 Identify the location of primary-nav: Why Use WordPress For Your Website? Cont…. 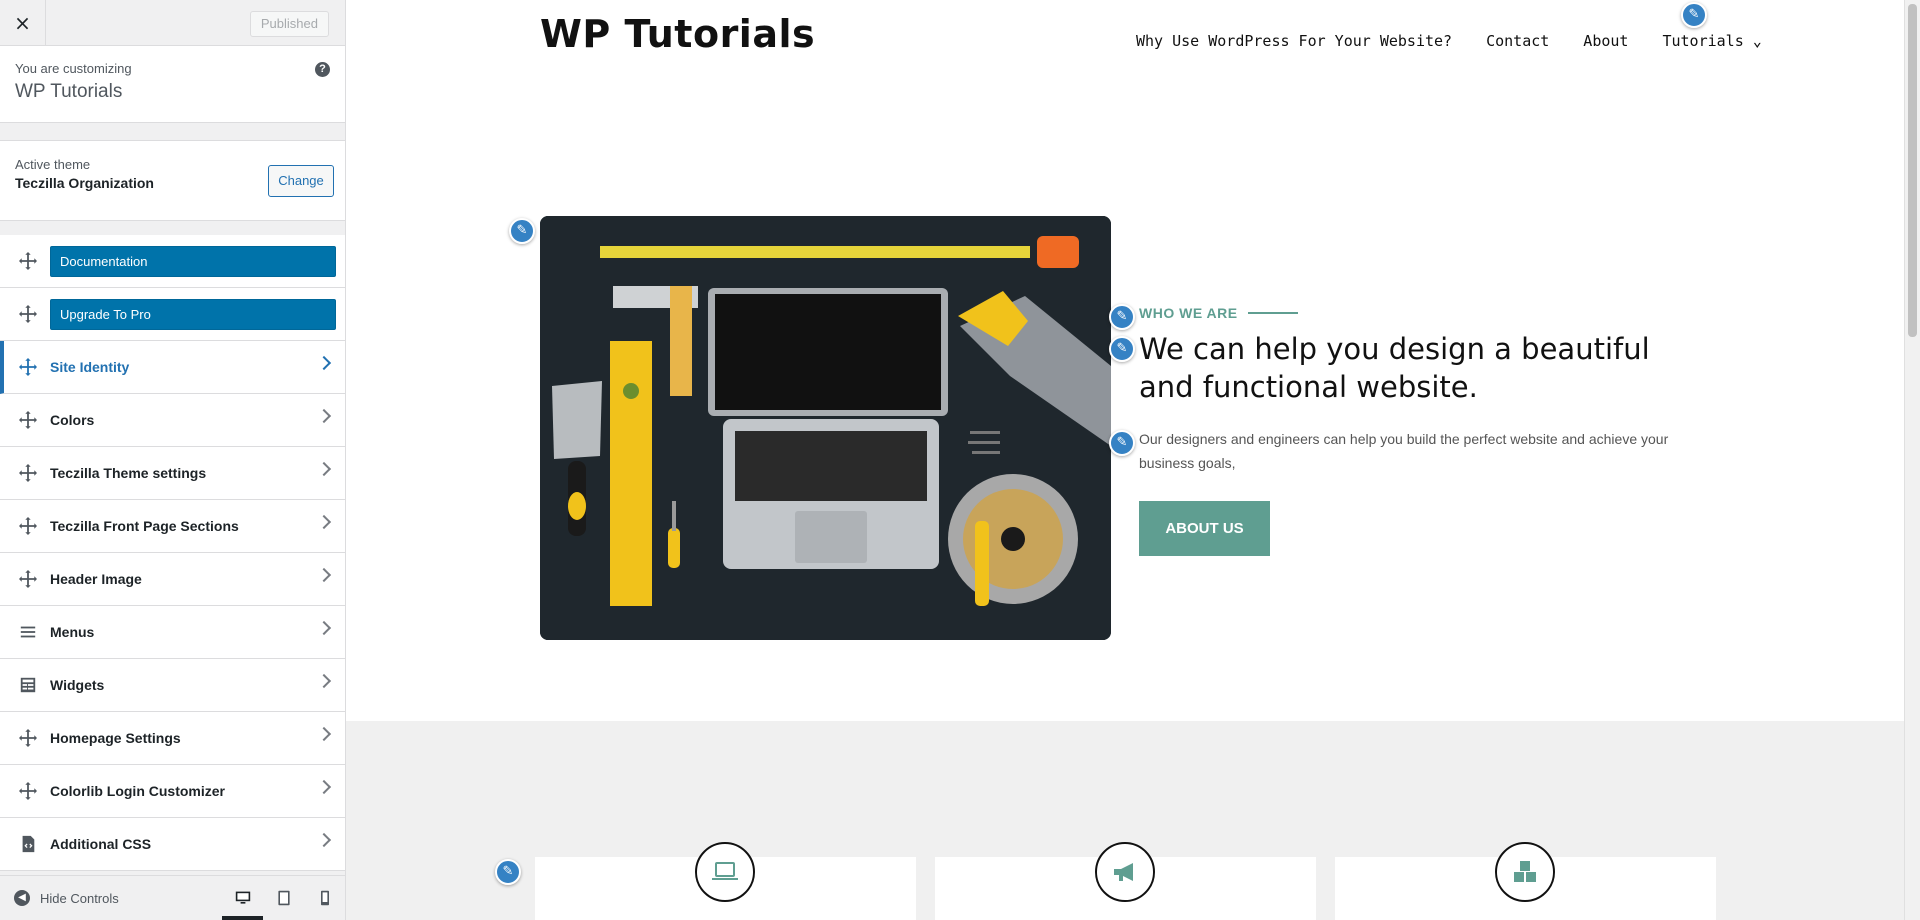
(1466, 41).